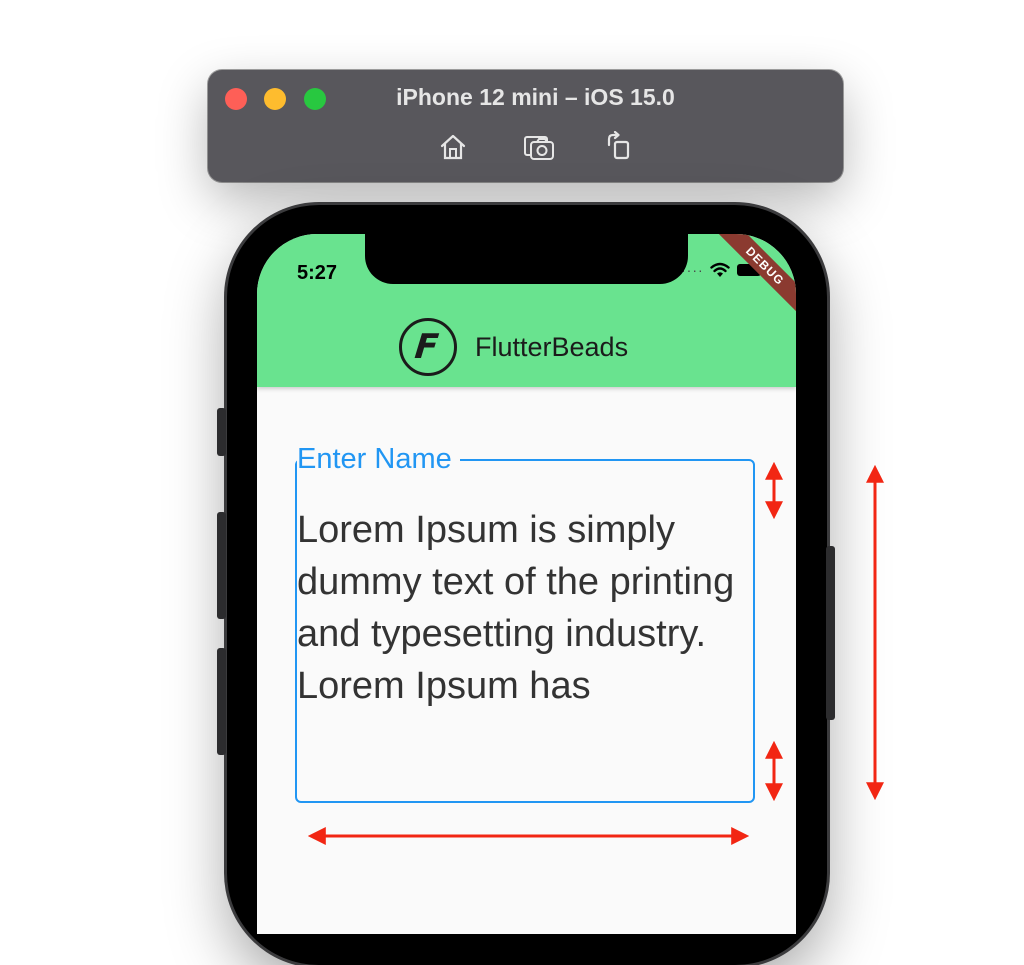 Image resolution: width=1024 pixels, height=965 pixels. I want to click on home-icon, so click(453, 147).